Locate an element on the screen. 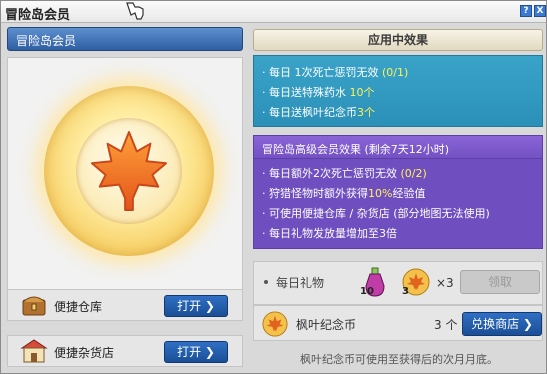 This screenshot has width=547, height=374. maple-coin-row: 枫叶纪念币 3 个 兑换商店 ❯ is located at coordinates (398, 323).